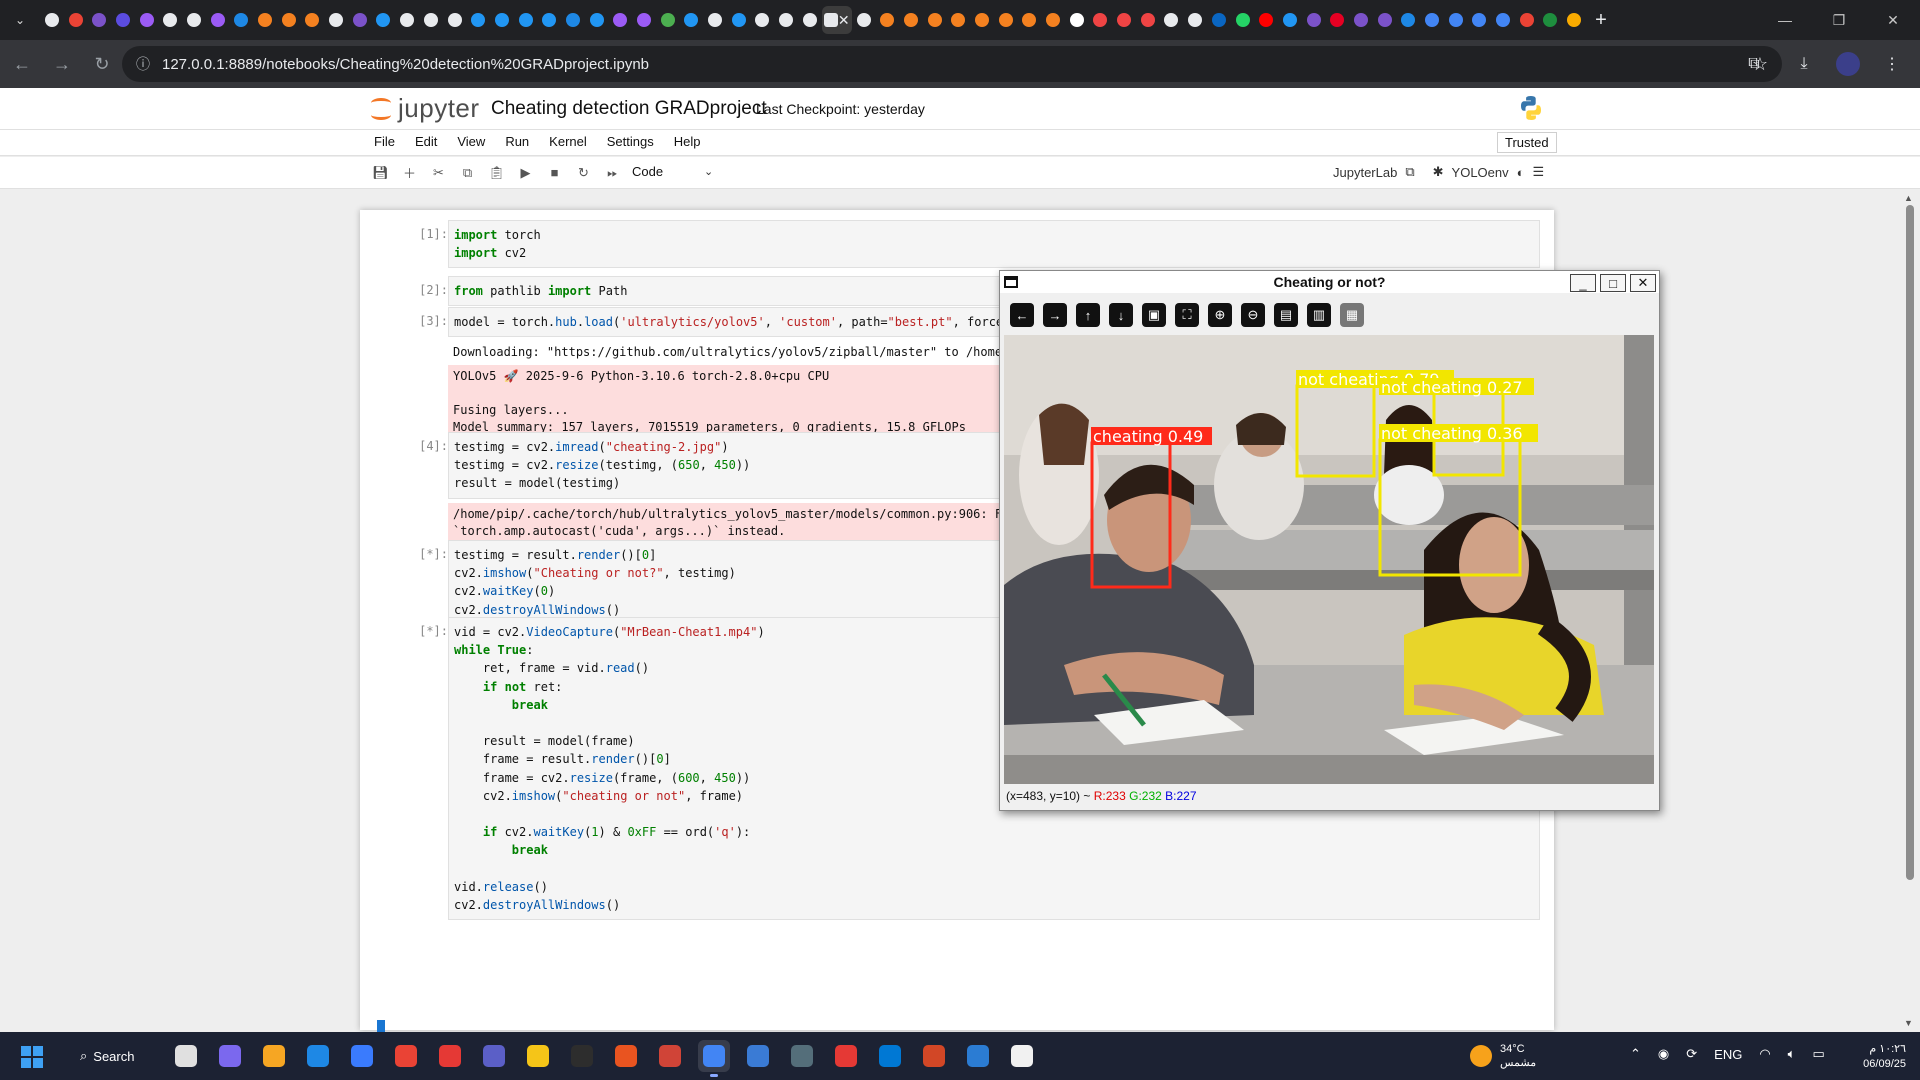 Image resolution: width=1920 pixels, height=1080 pixels. What do you see at coordinates (1480, 172) in the screenshot?
I see `kernel-name: YOLOenv` at bounding box center [1480, 172].